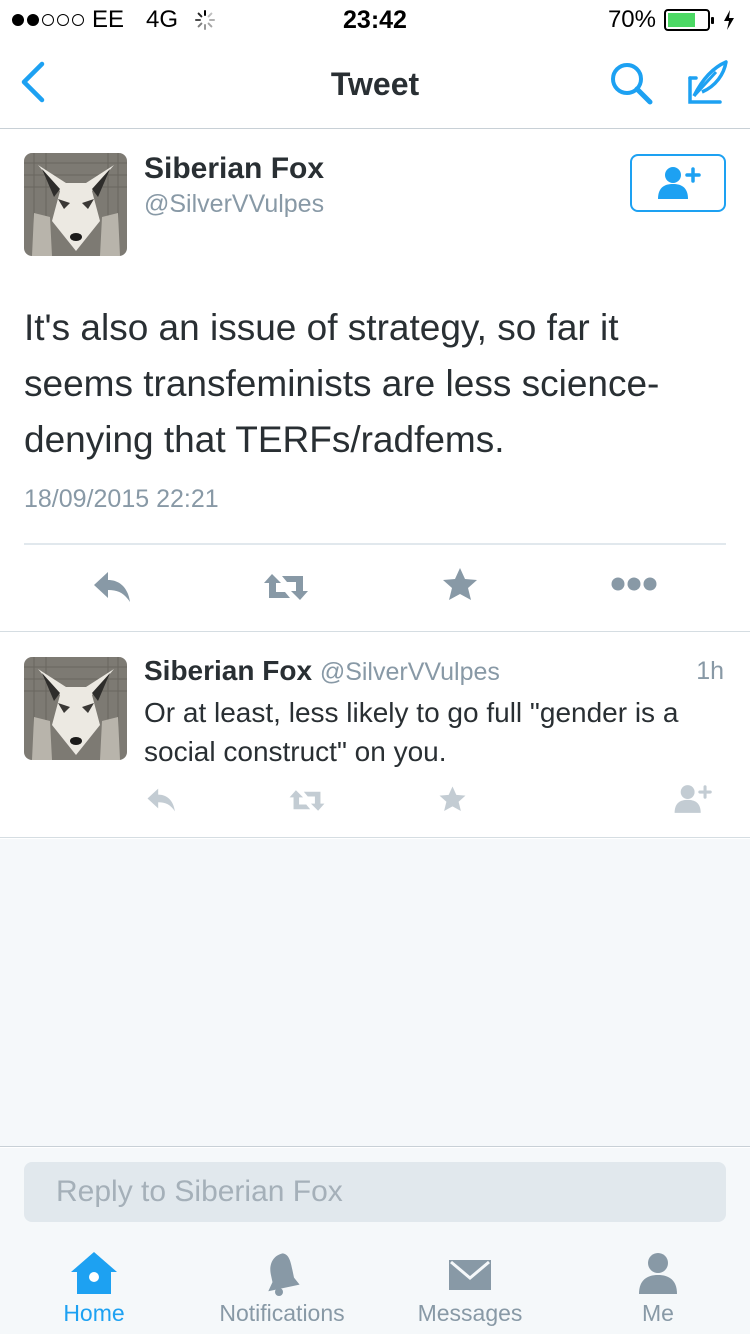 The image size is (750, 1334). I want to click on reply-input, so click(375, 1192).